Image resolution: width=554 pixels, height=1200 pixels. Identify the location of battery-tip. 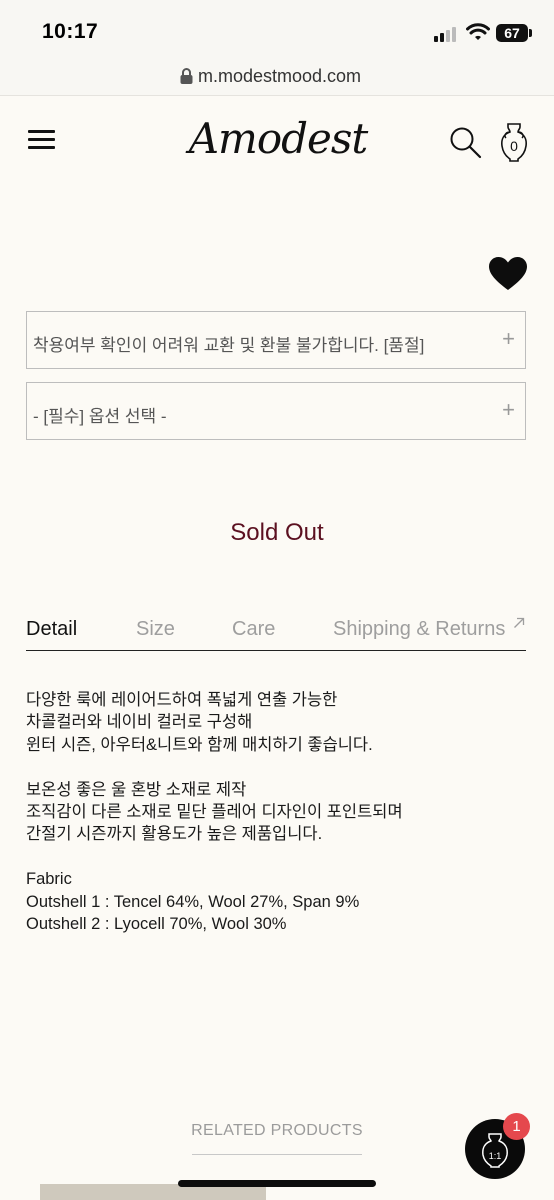
(530, 33).